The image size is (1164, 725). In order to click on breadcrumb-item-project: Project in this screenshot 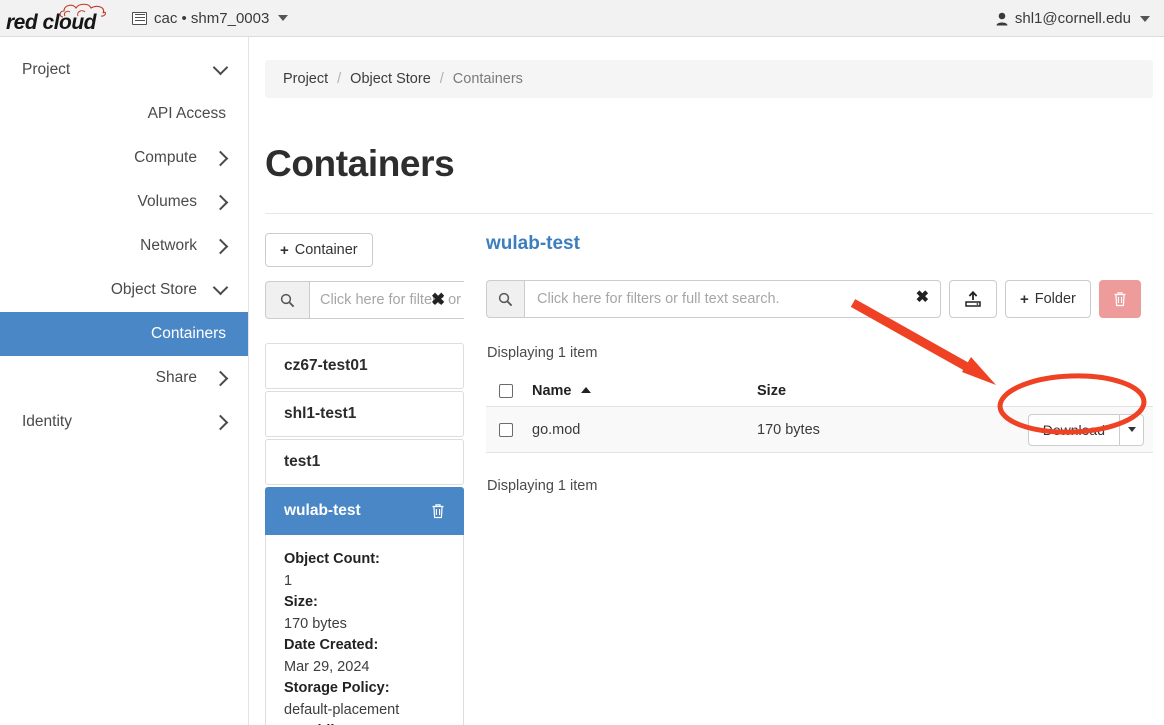, I will do `click(305, 79)`.